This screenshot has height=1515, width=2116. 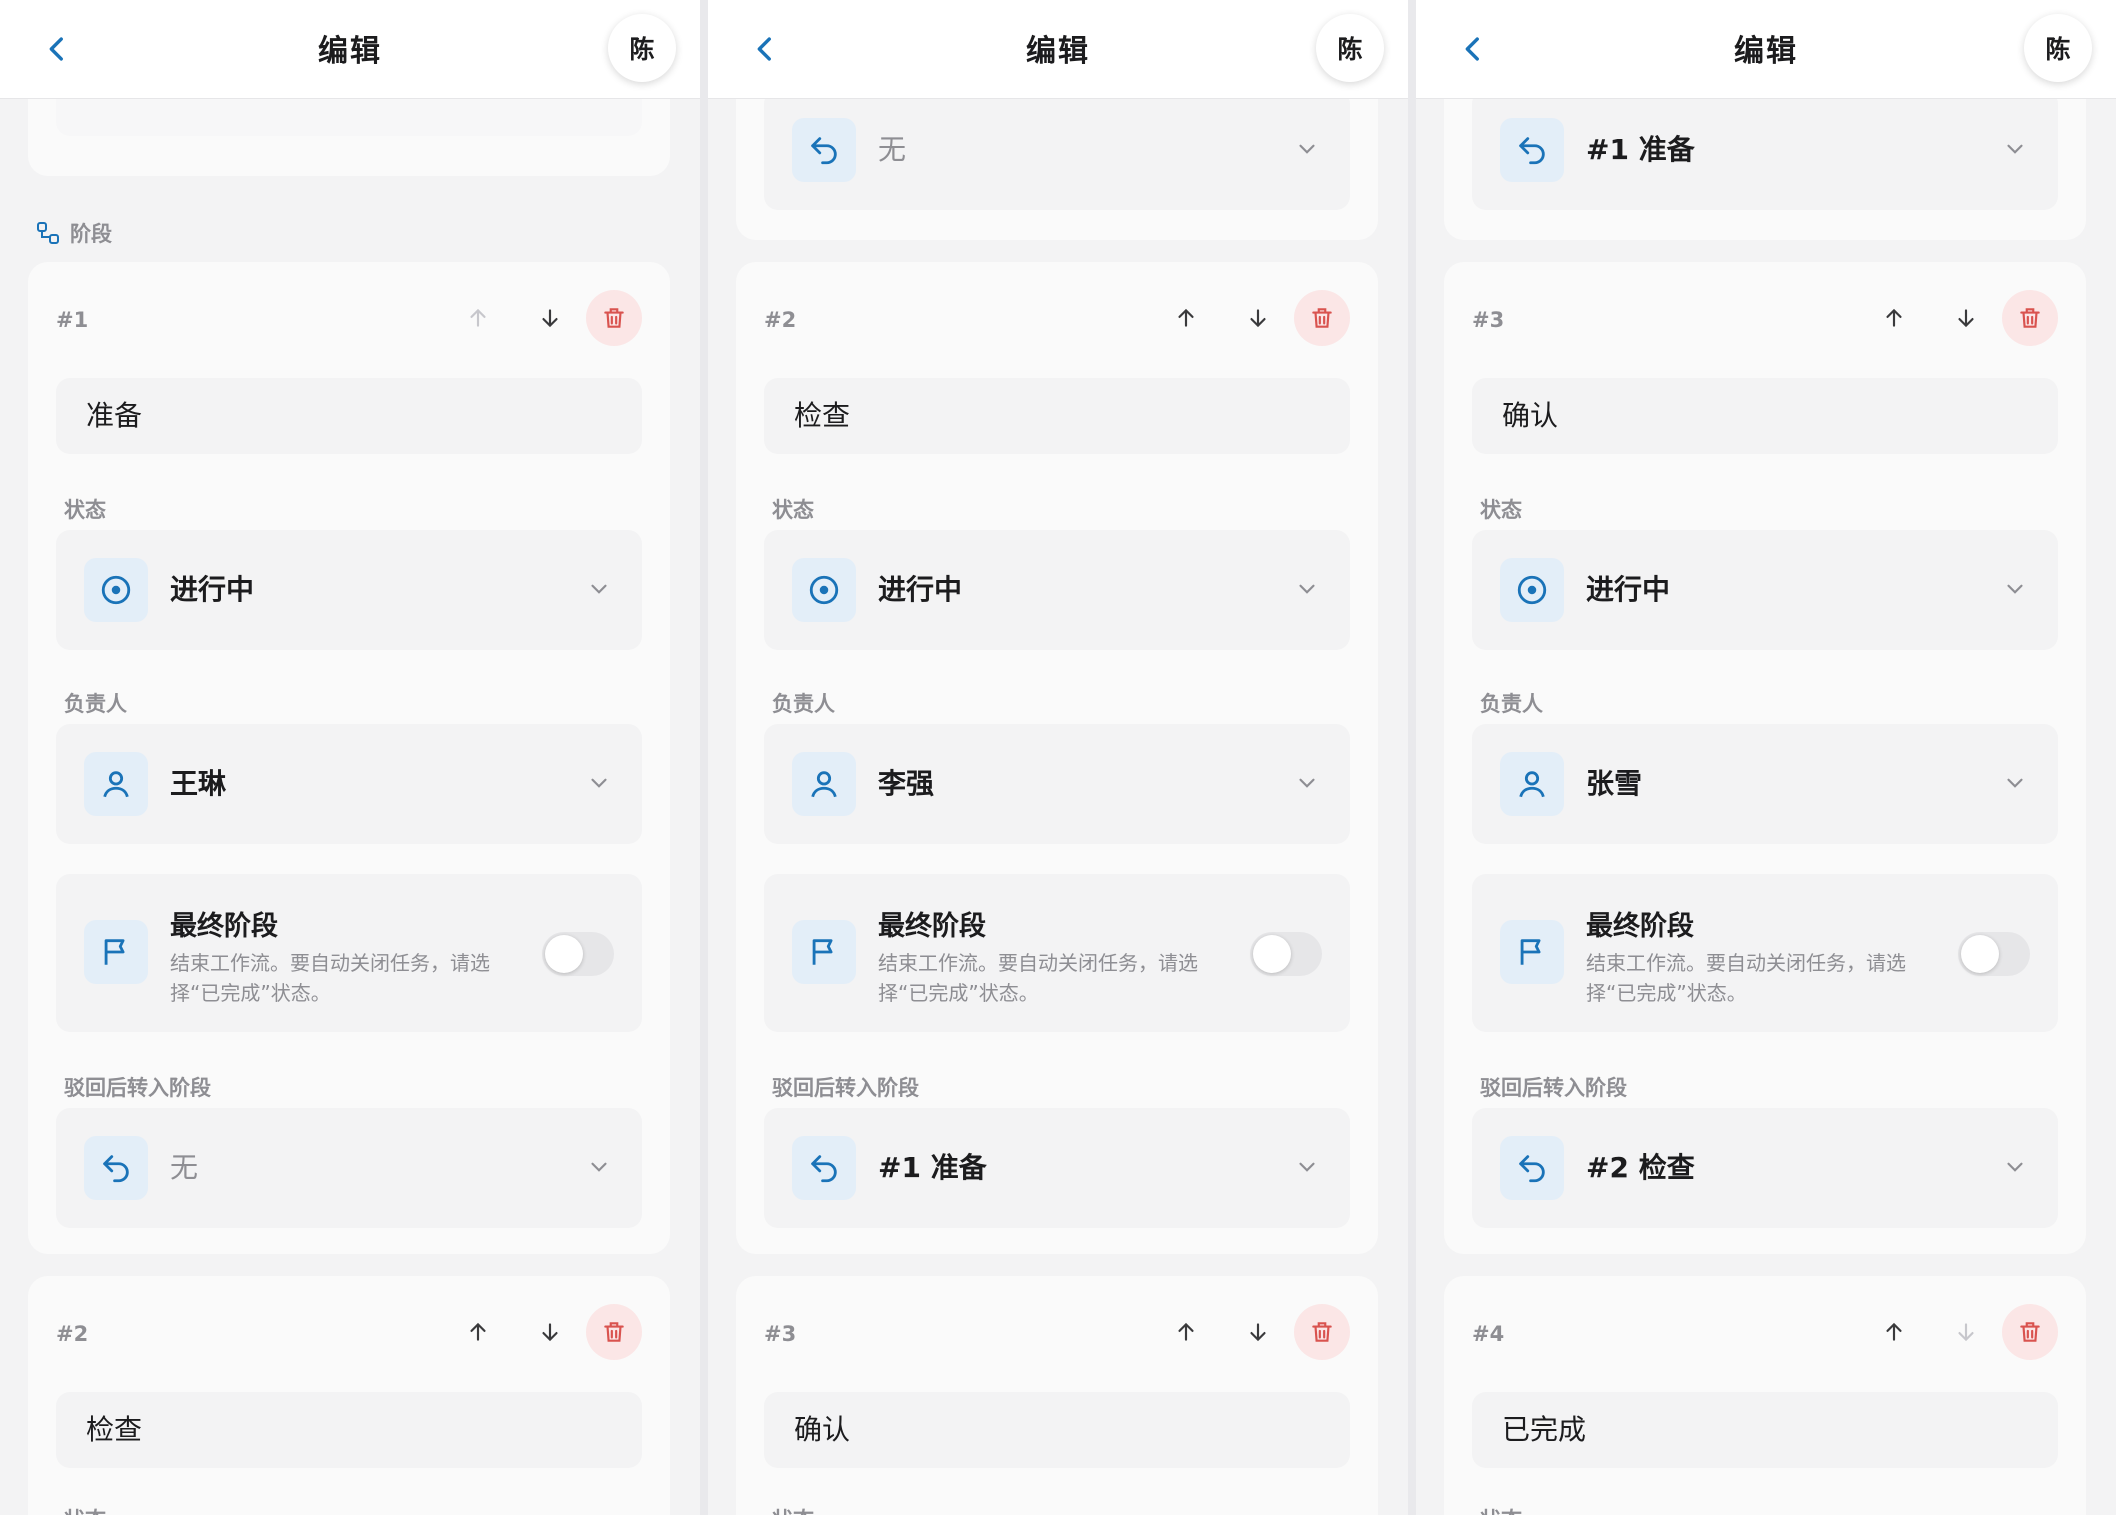 I want to click on owner-select: 张雪, so click(x=1765, y=784).